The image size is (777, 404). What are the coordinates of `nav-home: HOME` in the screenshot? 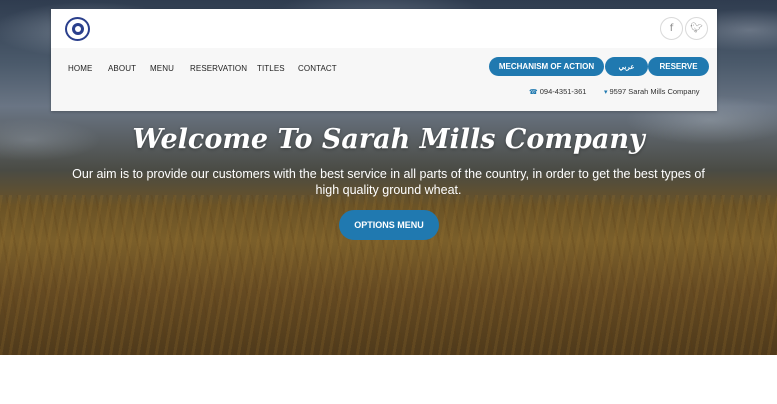 It's located at (80, 68).